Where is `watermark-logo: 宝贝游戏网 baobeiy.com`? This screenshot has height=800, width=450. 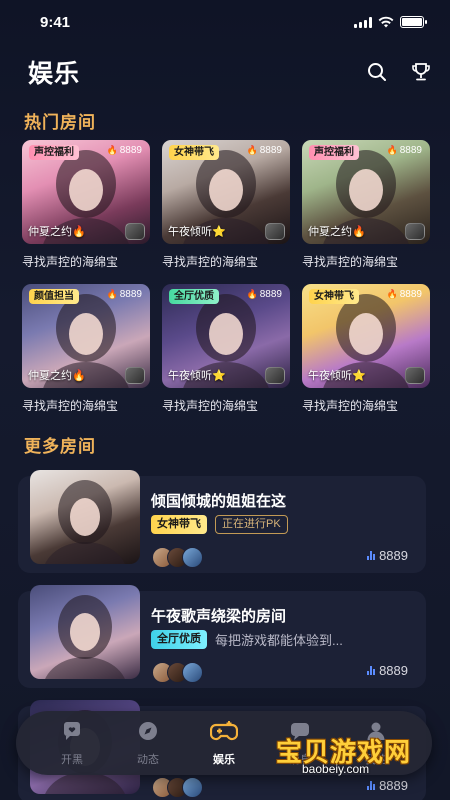 watermark-logo: 宝贝游戏网 baobeiy.com is located at coordinates (351, 754).